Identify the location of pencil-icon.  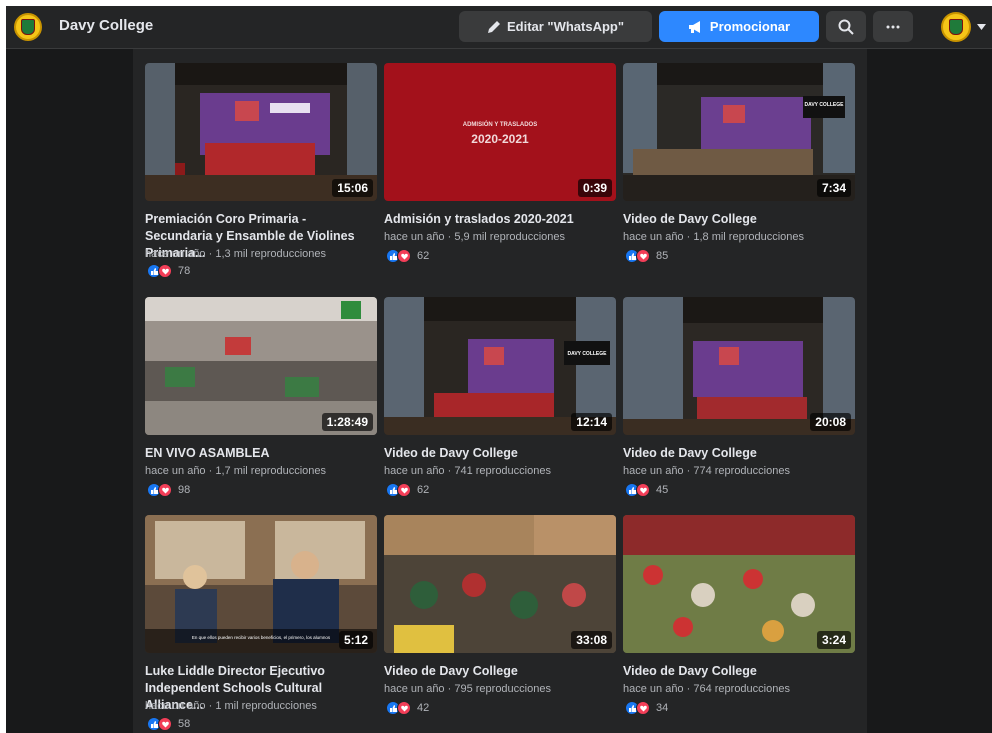
(493, 26).